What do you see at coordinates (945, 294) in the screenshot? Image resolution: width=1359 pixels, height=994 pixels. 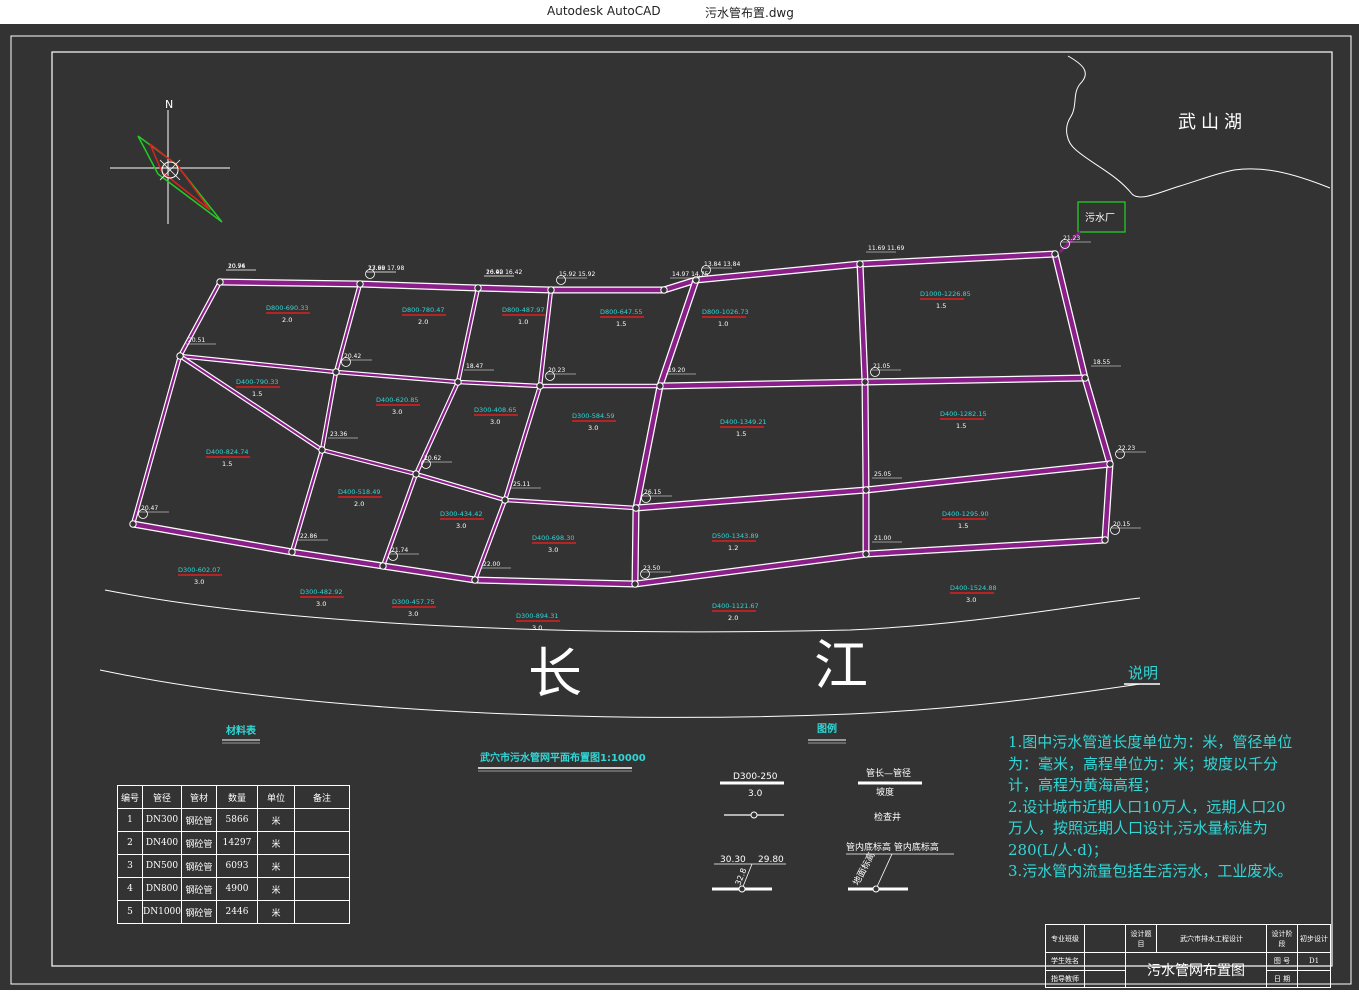 I see `pipe-spec-label: D1000-1226.85` at bounding box center [945, 294].